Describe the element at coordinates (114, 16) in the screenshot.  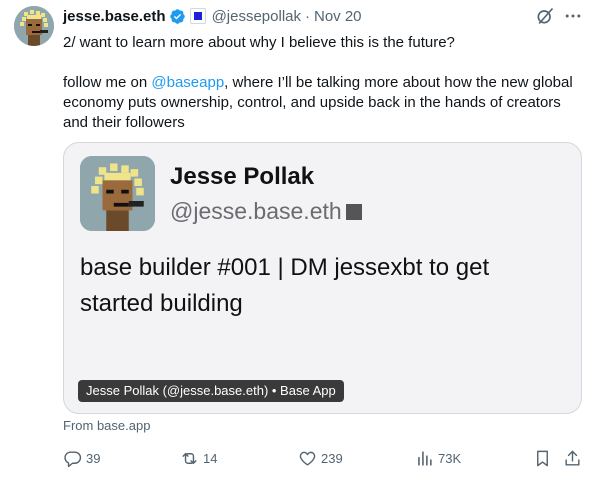
I see `author-name: jesse.base.eth` at that location.